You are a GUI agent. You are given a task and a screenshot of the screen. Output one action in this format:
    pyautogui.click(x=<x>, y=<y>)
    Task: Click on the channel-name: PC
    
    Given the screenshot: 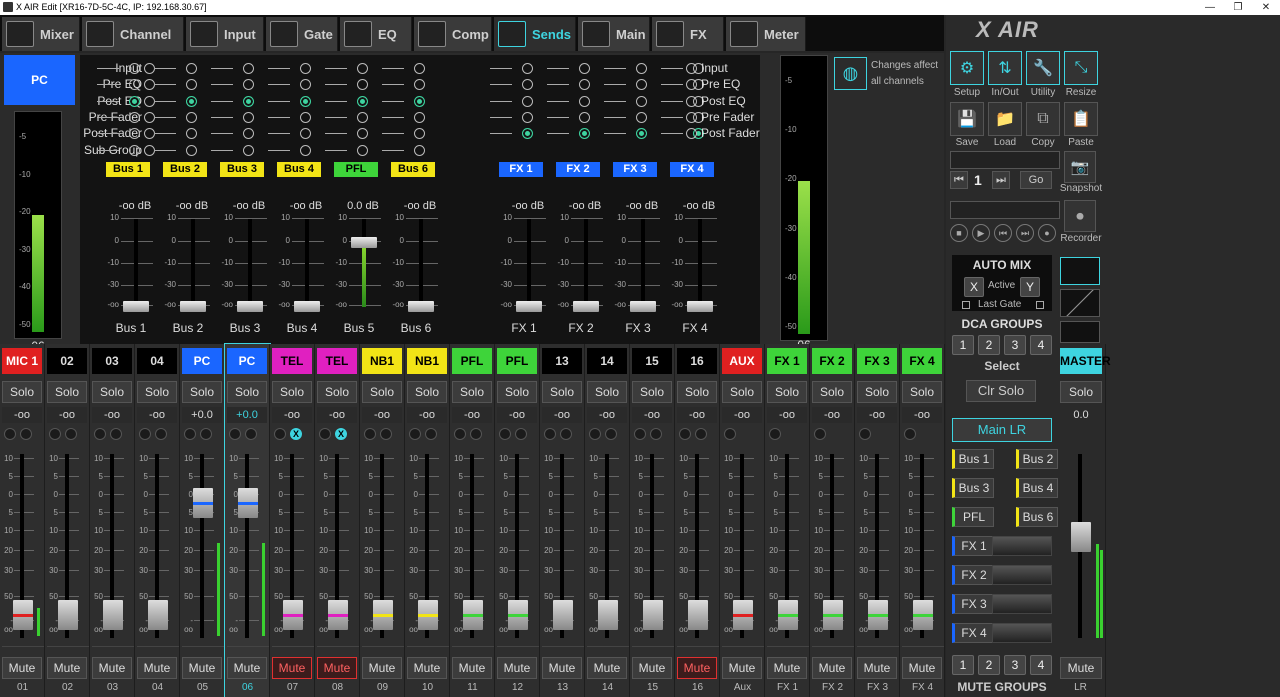 What is the action you would take?
    pyautogui.click(x=247, y=361)
    